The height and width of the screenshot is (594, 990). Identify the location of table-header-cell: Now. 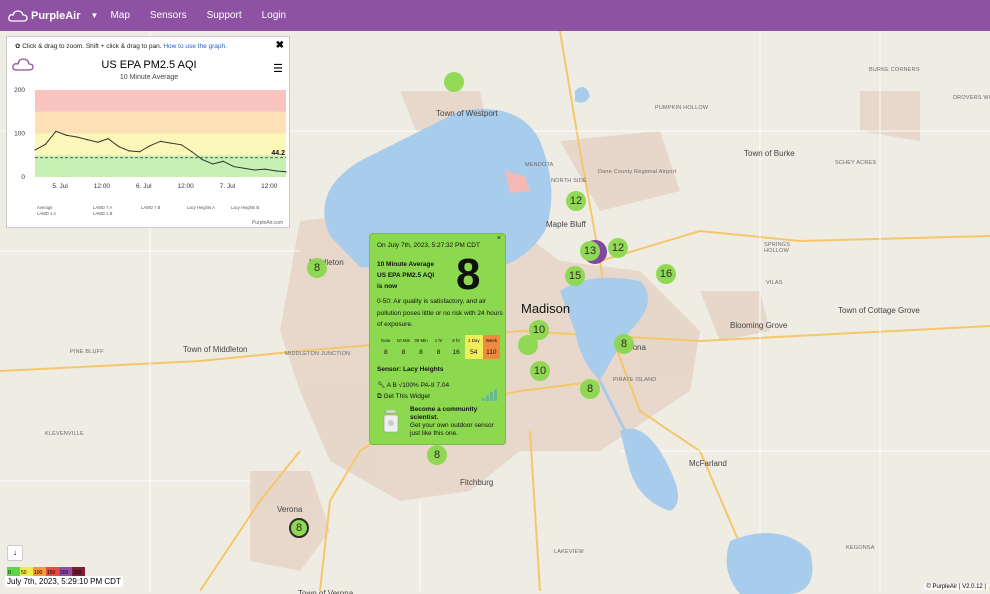
(386, 340).